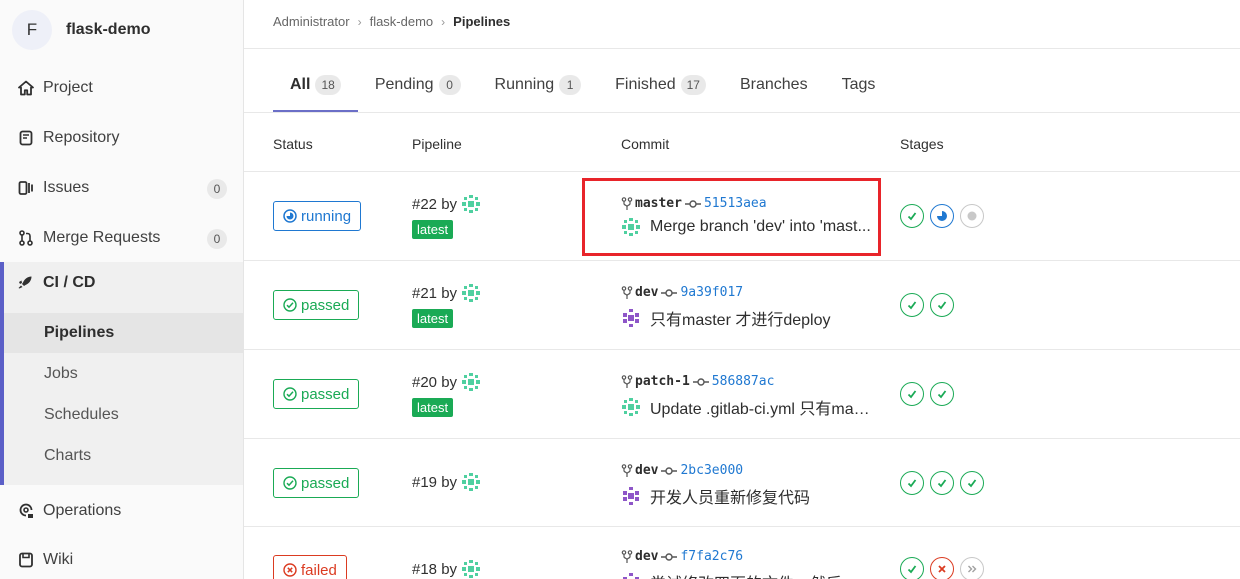 This screenshot has height=579, width=1240. Describe the element at coordinates (26, 138) in the screenshot. I see `repository-icon` at that location.